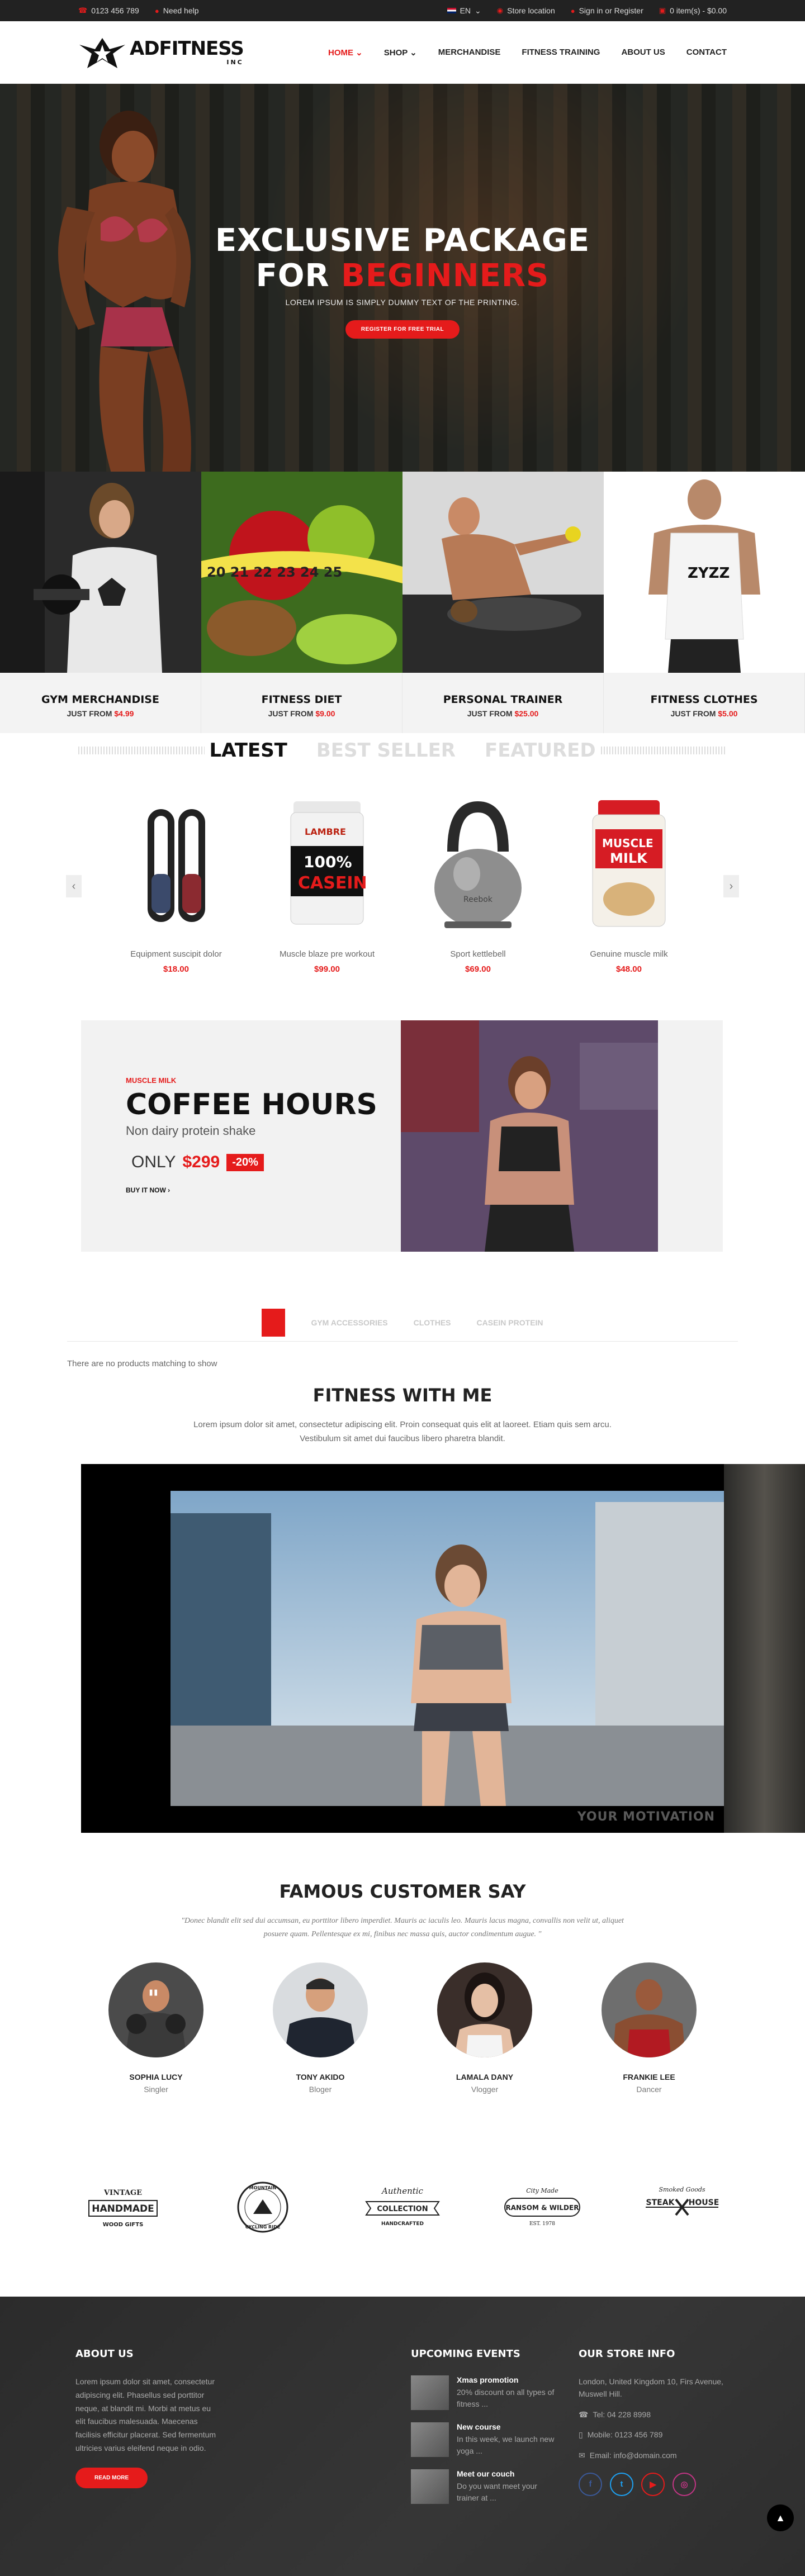  I want to click on brand-vintage-handmade-logo: VINTAGE HANDMADE WOOD GIFTS, so click(123, 2207).